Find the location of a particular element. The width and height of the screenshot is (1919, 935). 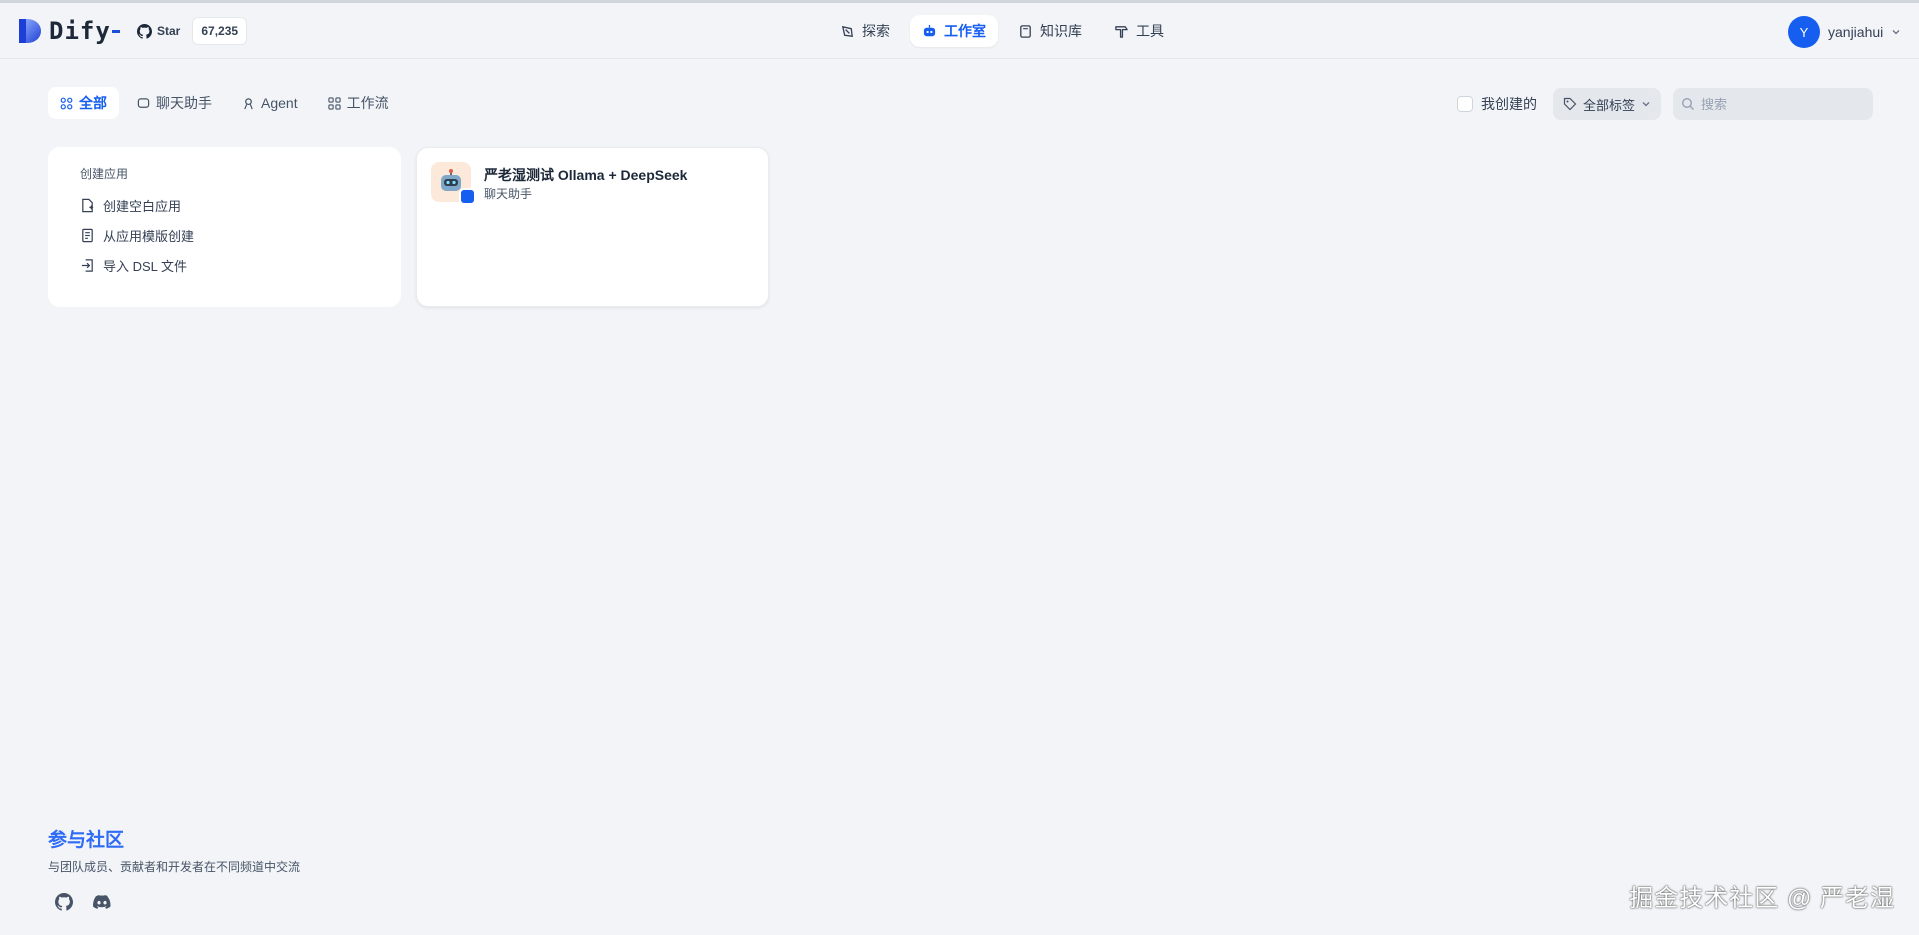

nav-explore: 探索 is located at coordinates (865, 31).